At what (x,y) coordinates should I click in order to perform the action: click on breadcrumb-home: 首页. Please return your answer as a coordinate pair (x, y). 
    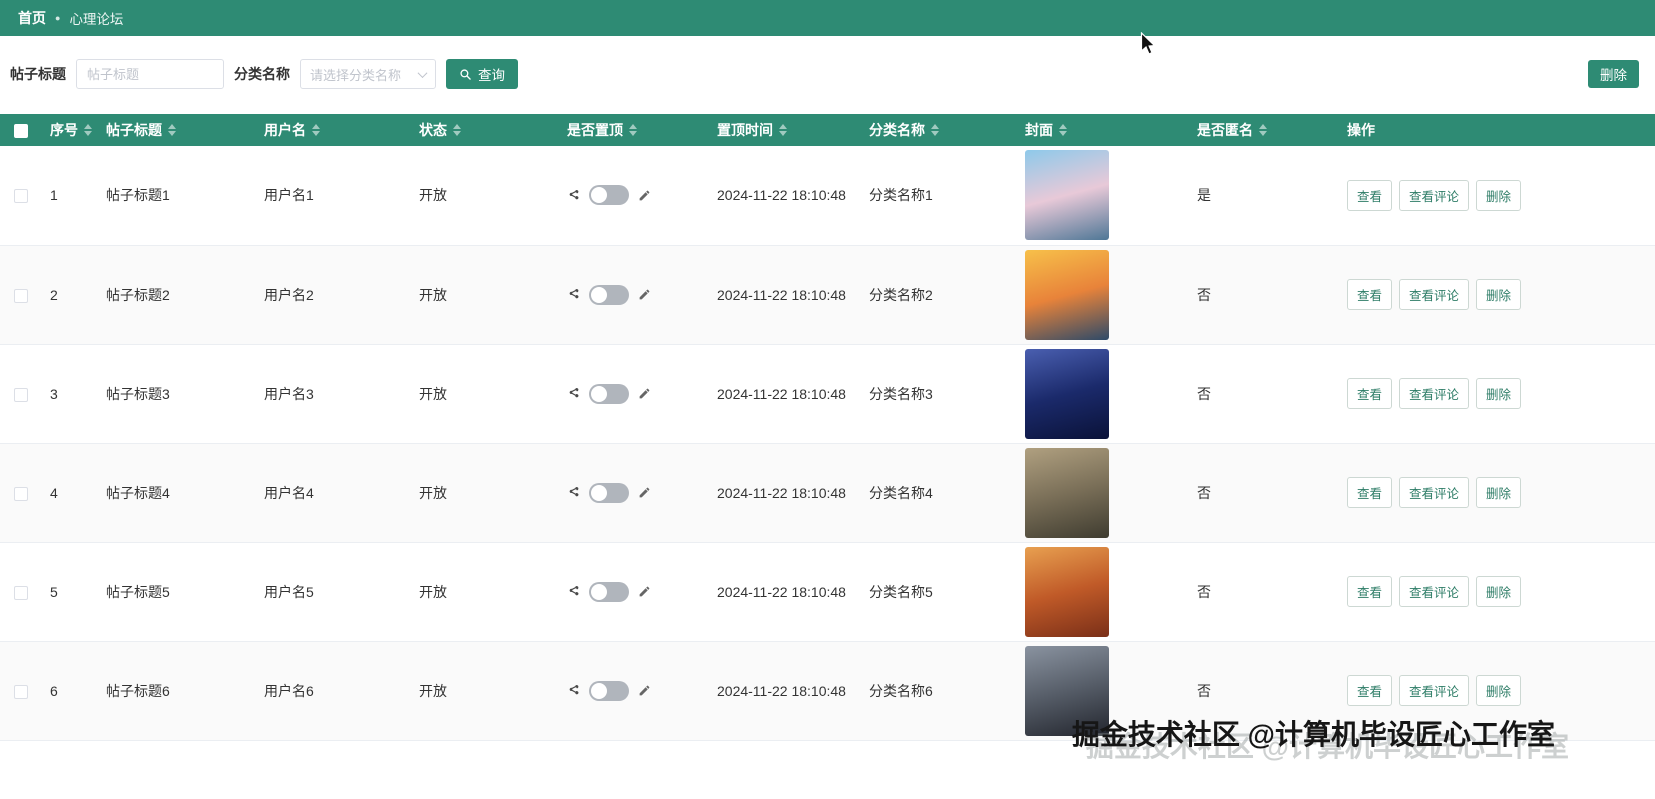
    Looking at the image, I should click on (32, 18).